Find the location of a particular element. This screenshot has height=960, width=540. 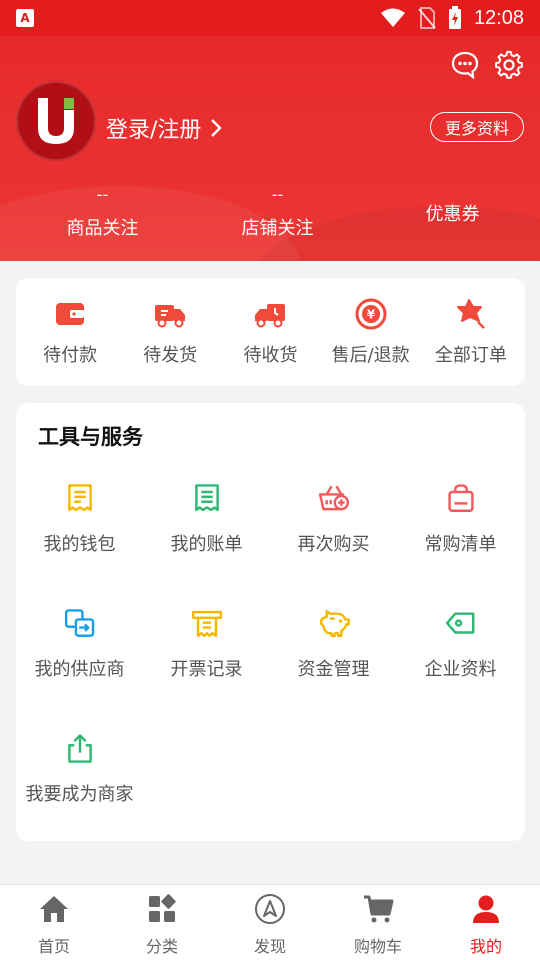

stat-store-follows: -- 店铺关注 is located at coordinates (277, 212).